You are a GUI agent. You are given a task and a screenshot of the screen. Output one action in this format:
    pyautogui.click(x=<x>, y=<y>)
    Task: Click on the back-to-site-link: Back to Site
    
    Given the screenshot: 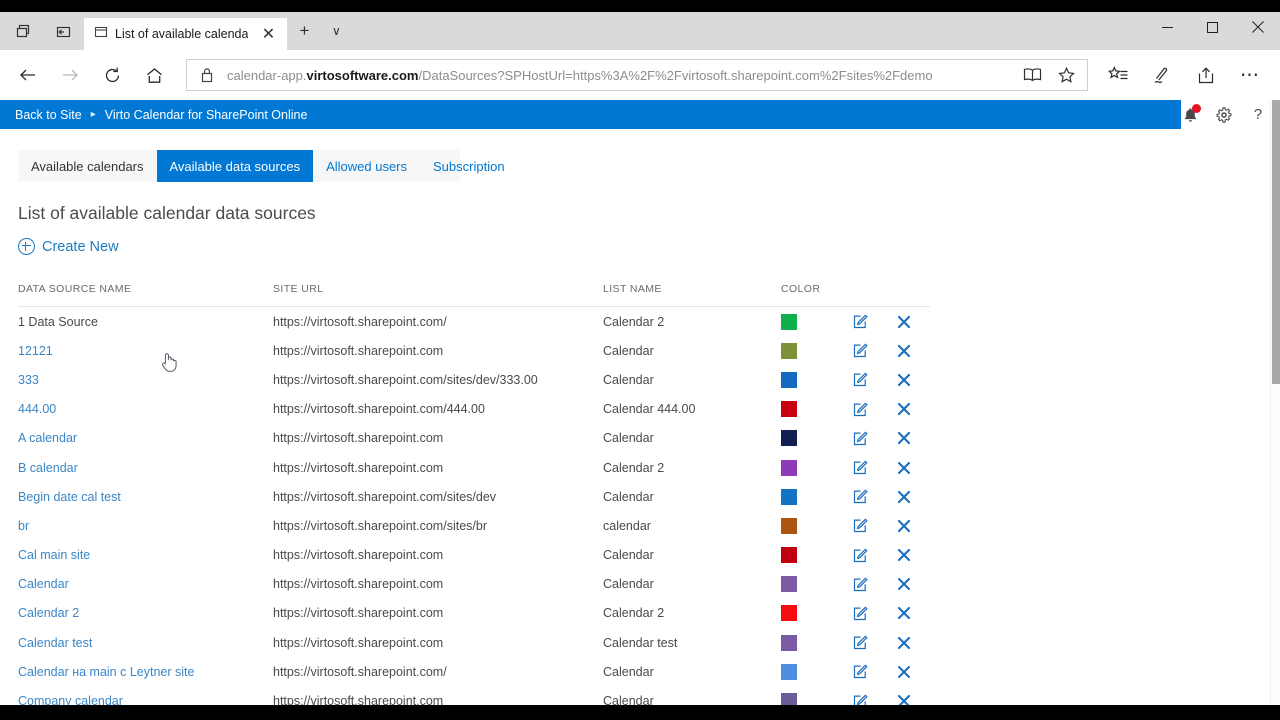 What is the action you would take?
    pyautogui.click(x=48, y=115)
    